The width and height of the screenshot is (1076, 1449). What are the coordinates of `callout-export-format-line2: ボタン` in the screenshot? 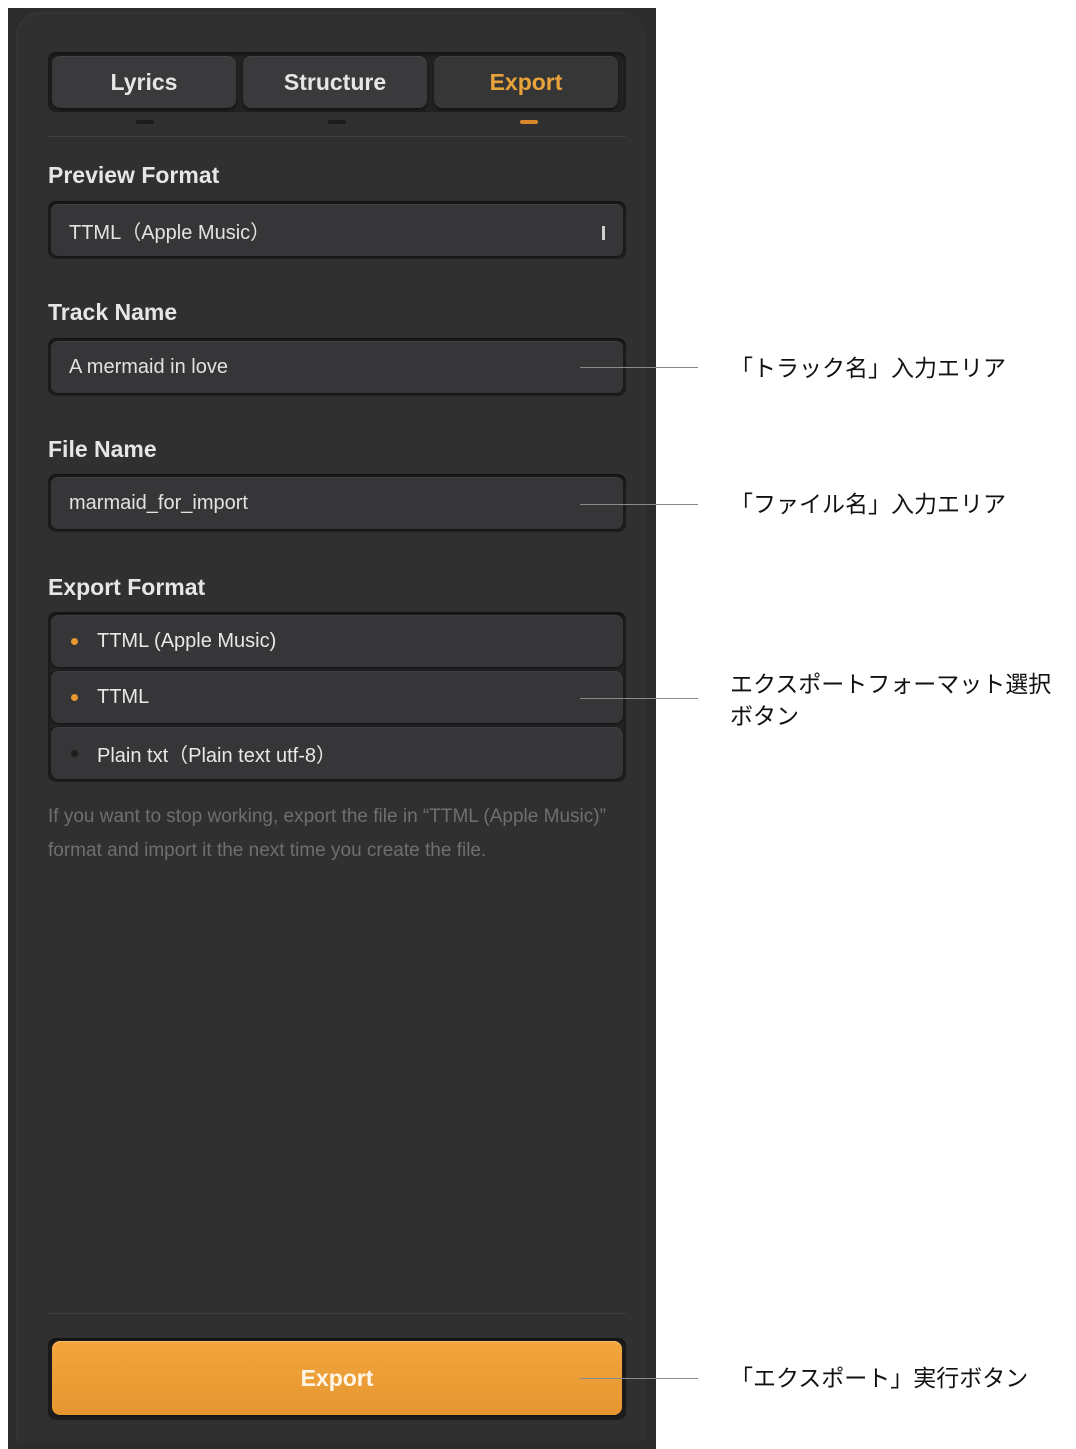 It's located at (764, 716).